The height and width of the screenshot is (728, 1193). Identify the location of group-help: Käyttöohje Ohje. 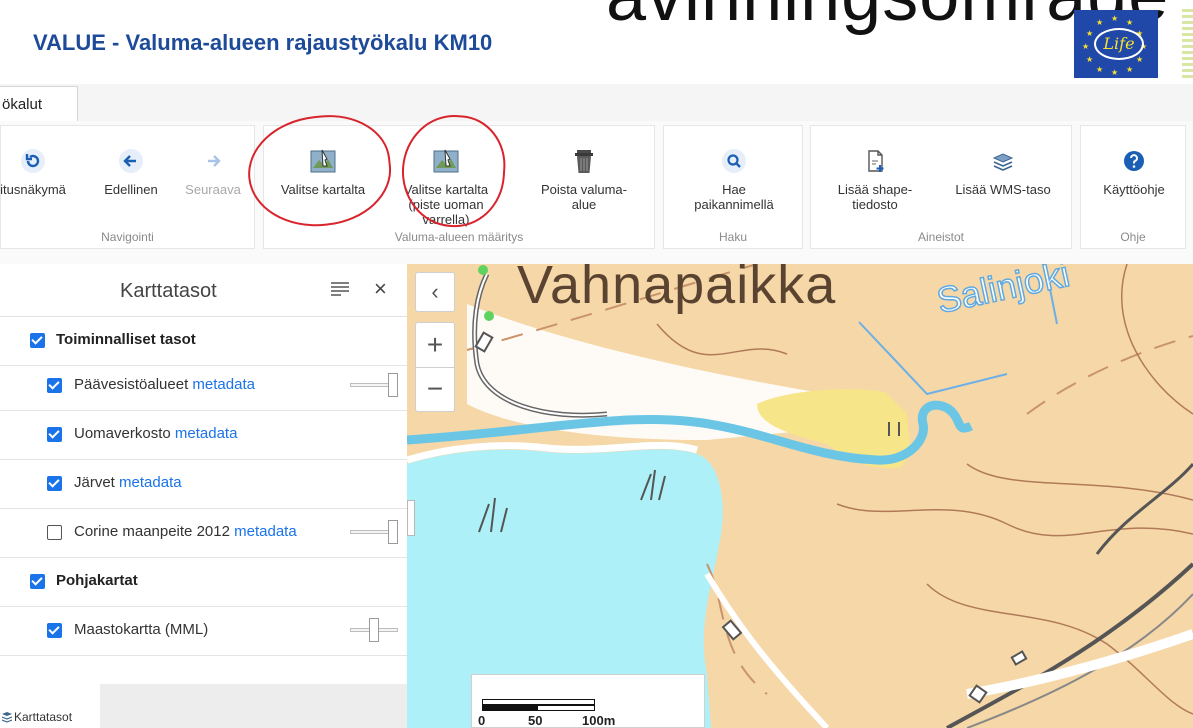
(1133, 187).